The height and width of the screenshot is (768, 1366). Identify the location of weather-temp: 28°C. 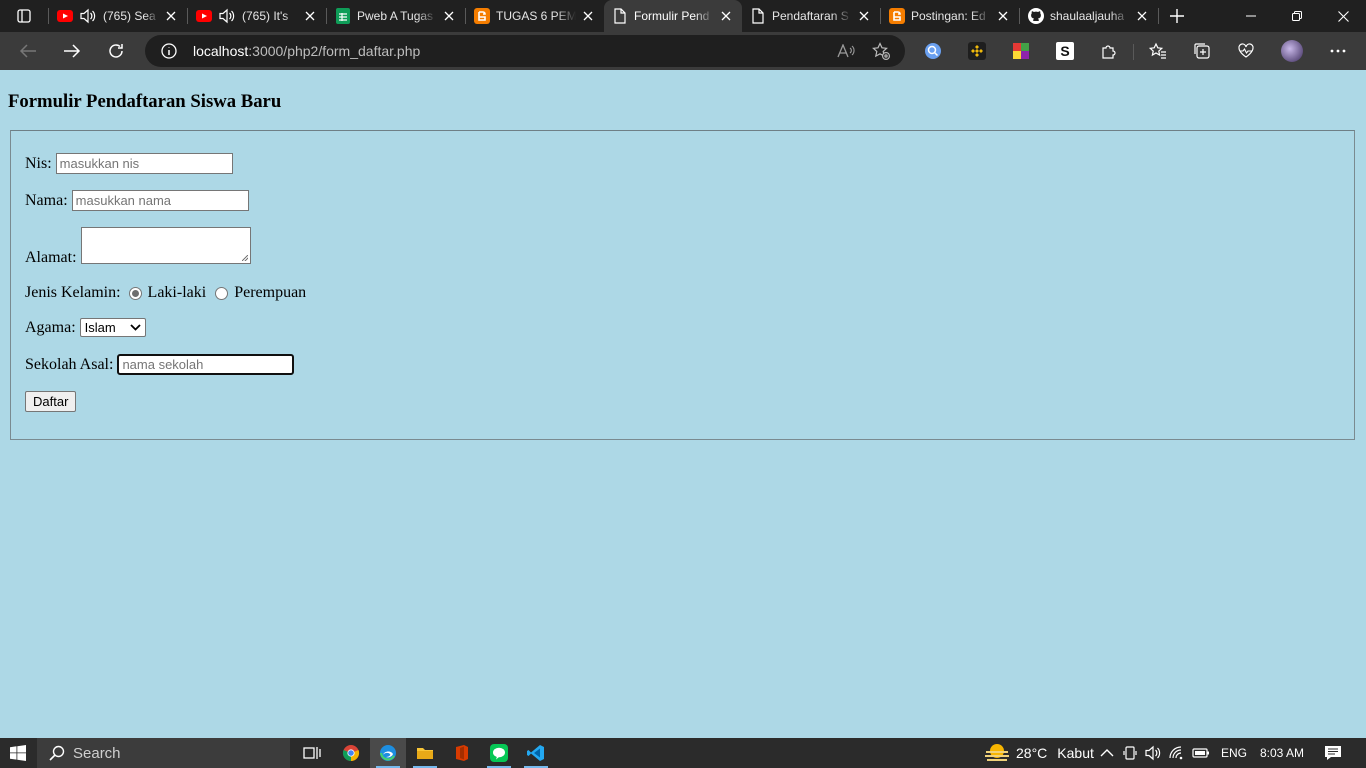
(1032, 753).